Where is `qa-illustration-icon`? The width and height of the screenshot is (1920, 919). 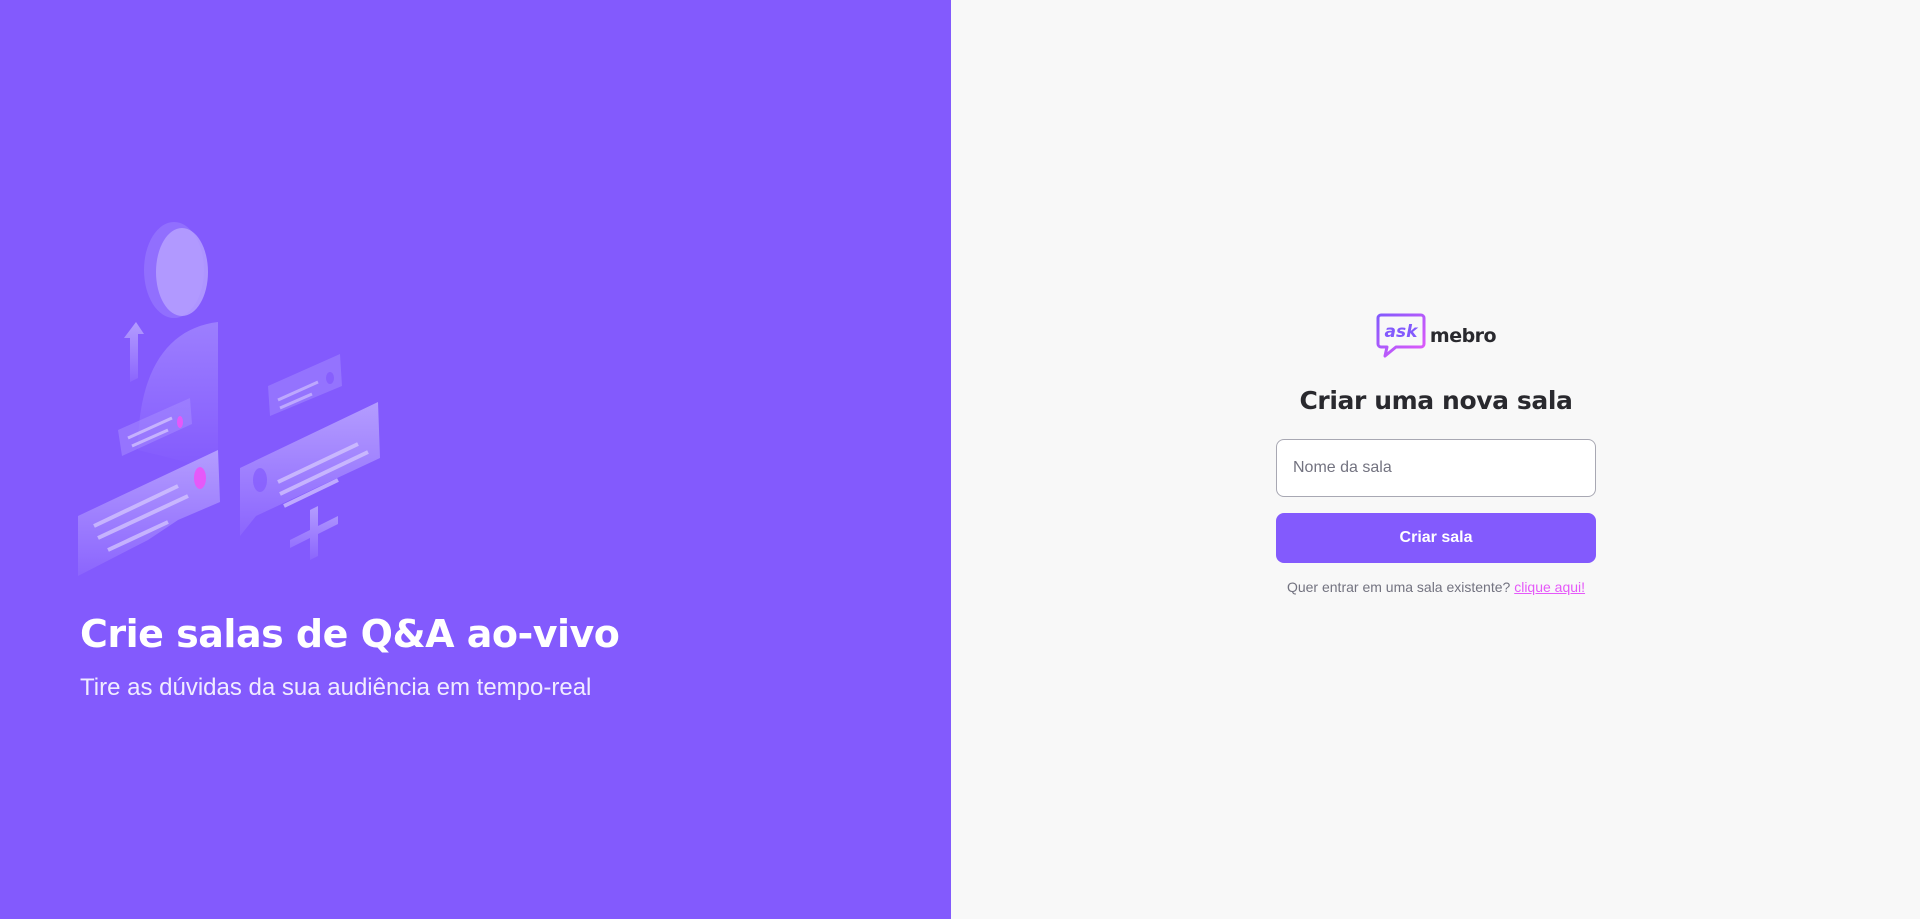 qa-illustration-icon is located at coordinates (229, 399).